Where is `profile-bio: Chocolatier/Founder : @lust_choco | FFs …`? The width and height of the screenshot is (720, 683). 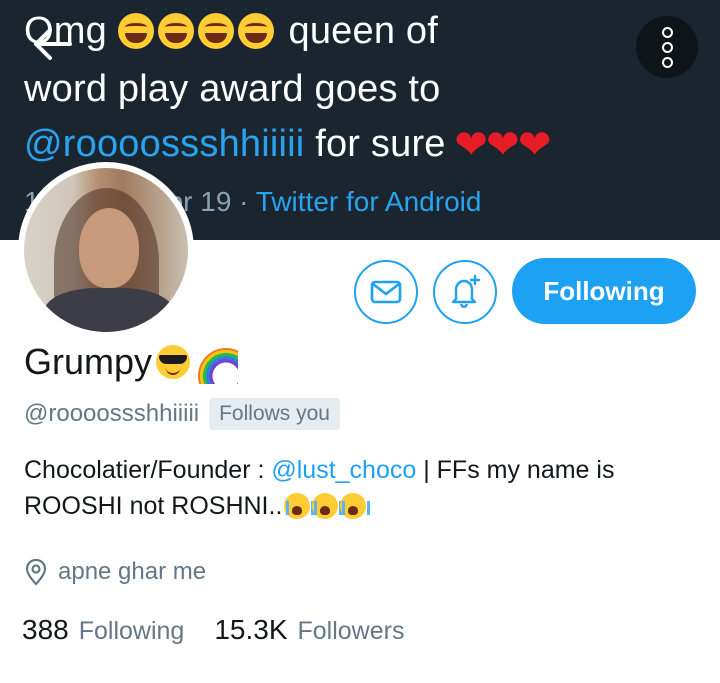
profile-bio: Chocolatier/Founder : @lust_choco | FFs … is located at coordinates (364, 488).